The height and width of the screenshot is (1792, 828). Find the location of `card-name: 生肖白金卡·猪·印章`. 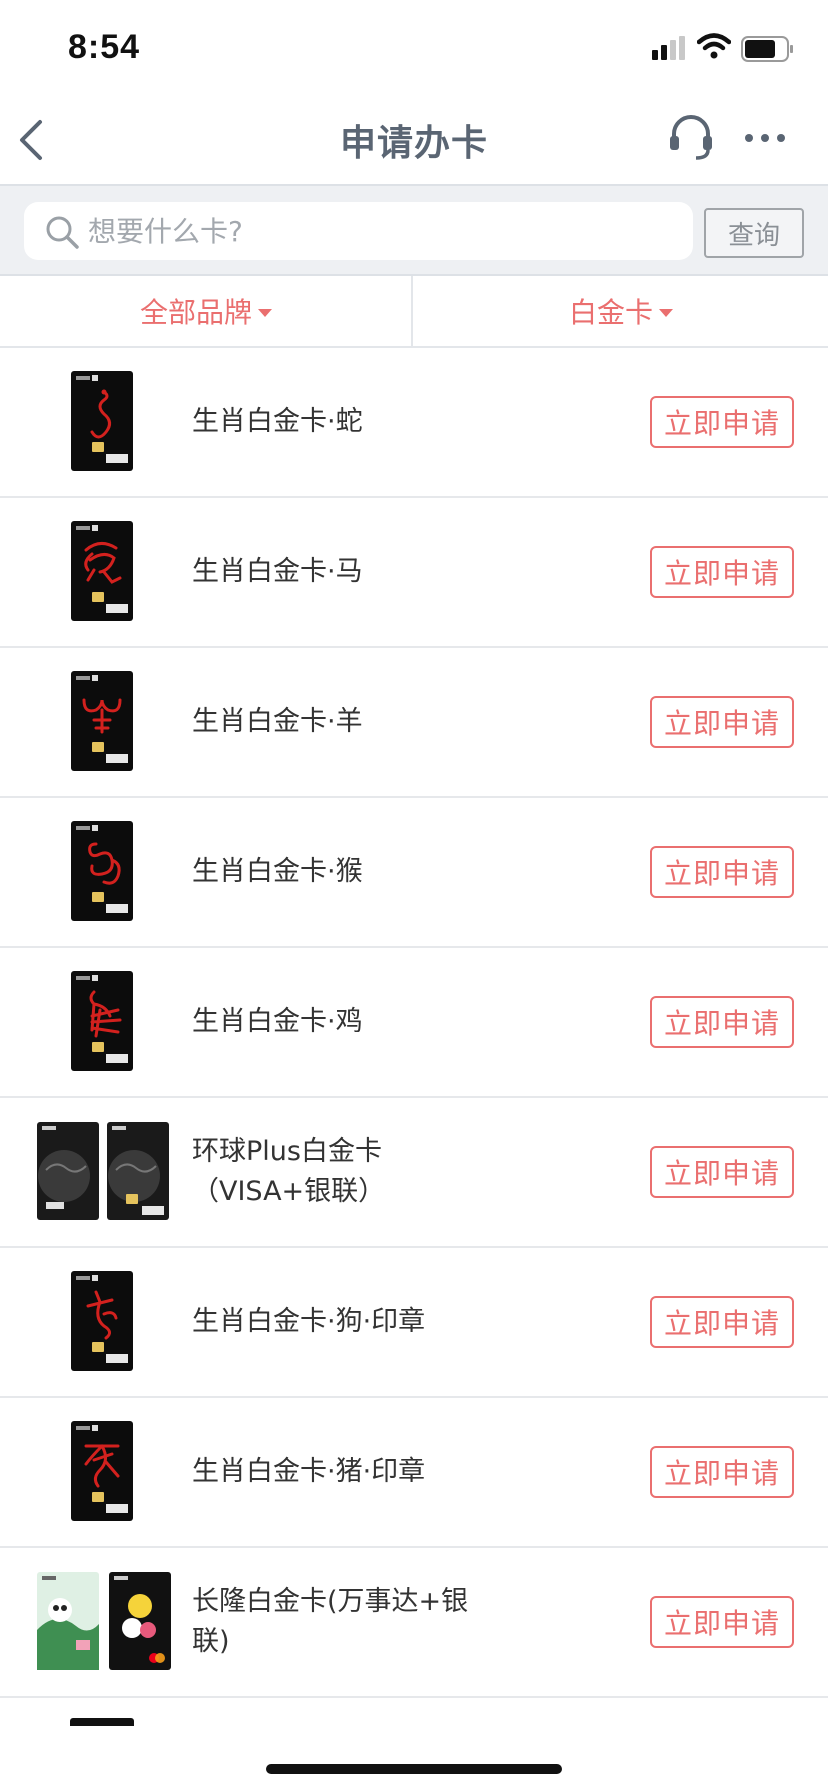

card-name: 生肖白金卡·猪·印章 is located at coordinates (309, 1471).